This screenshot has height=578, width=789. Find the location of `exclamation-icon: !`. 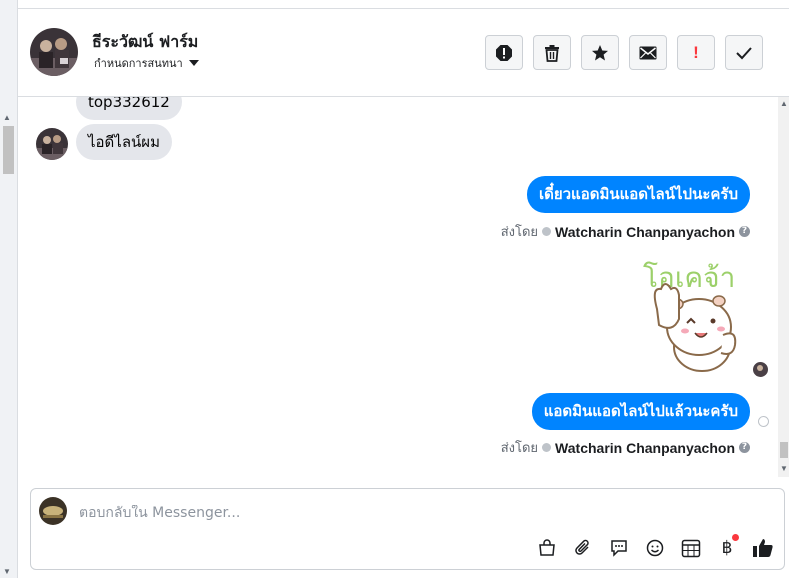

exclamation-icon: ! is located at coordinates (696, 52).